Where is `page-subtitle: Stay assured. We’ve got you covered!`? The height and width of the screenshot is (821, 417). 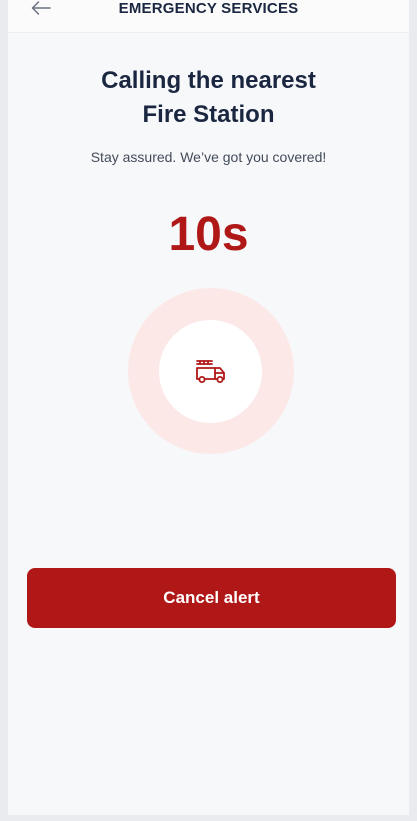
page-subtitle: Stay assured. We’ve got you covered! is located at coordinates (208, 157).